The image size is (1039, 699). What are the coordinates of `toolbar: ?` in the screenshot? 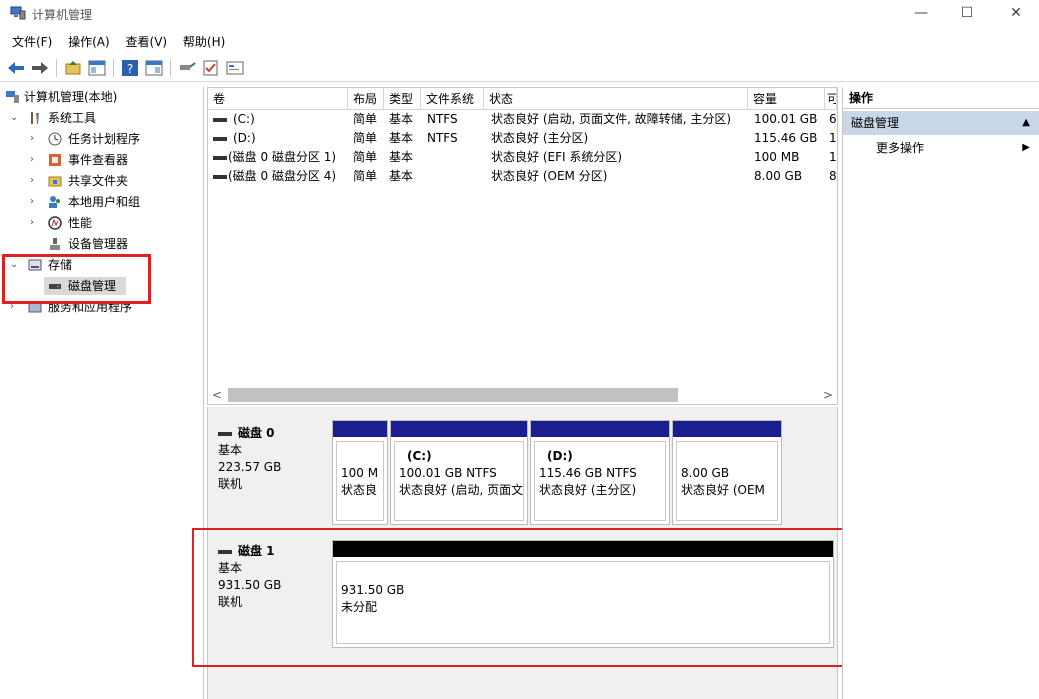 It's located at (519, 68).